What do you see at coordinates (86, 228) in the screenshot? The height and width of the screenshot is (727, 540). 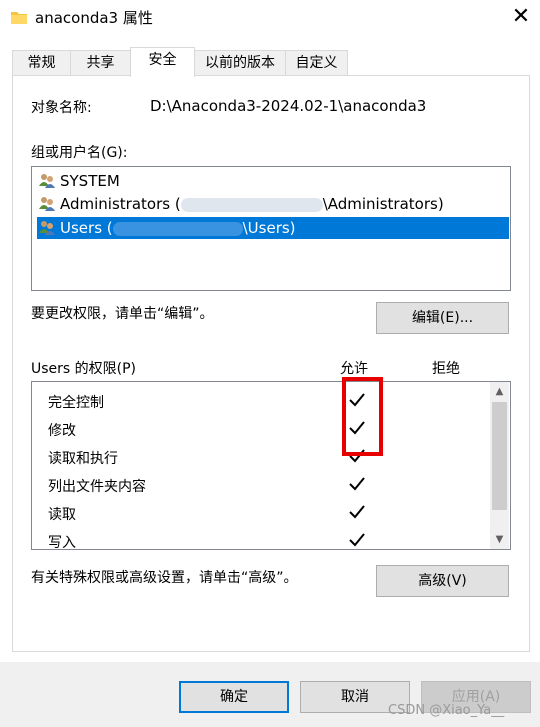 I see `user-name: Users (` at bounding box center [86, 228].